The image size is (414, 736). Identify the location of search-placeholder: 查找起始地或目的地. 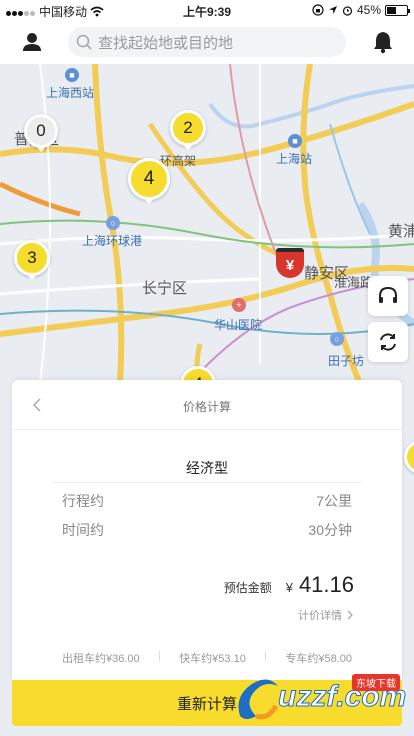
(166, 43).